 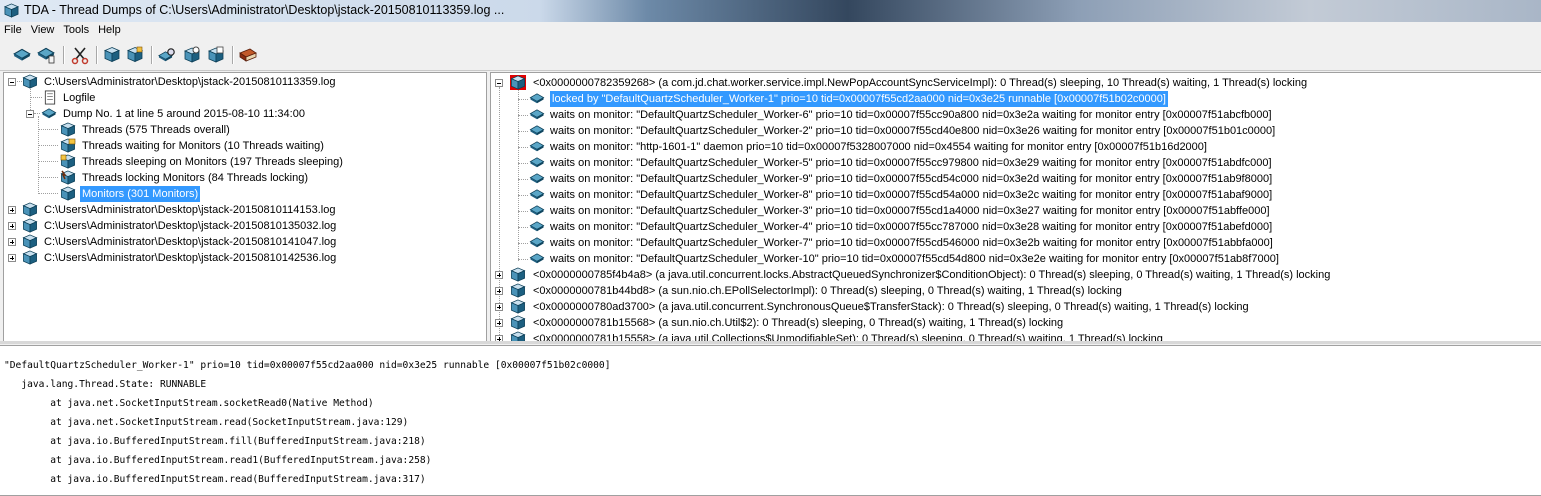 I want to click on app-icon, so click(x=11, y=10).